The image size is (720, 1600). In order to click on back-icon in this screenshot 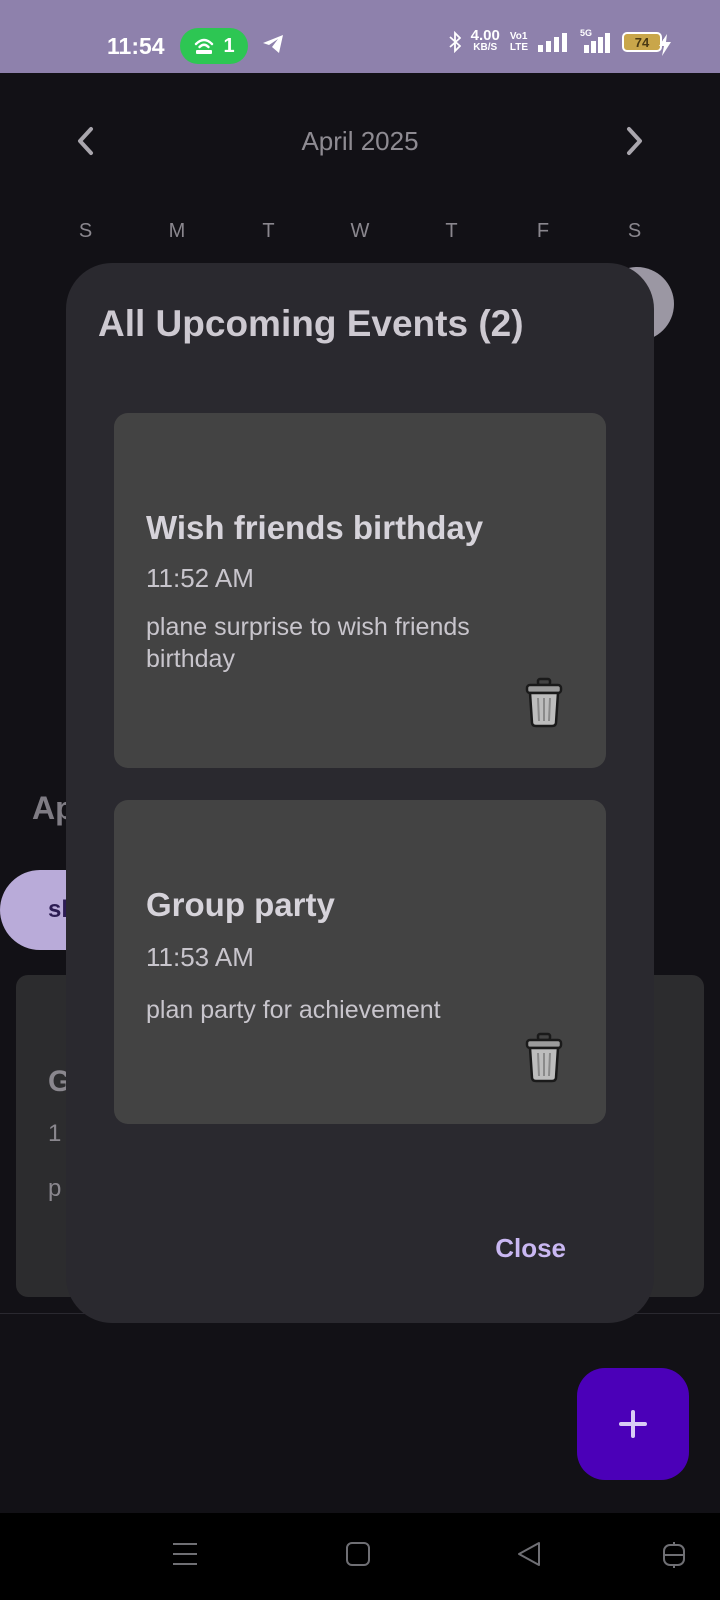, I will do `click(529, 1554)`.